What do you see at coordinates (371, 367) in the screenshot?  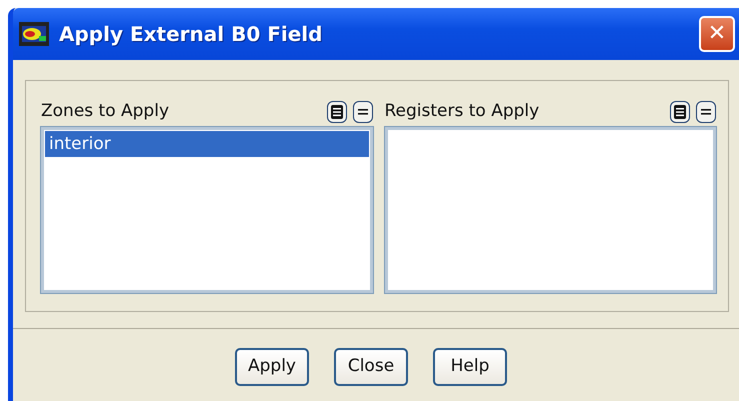 I see `dialog-button: Close` at bounding box center [371, 367].